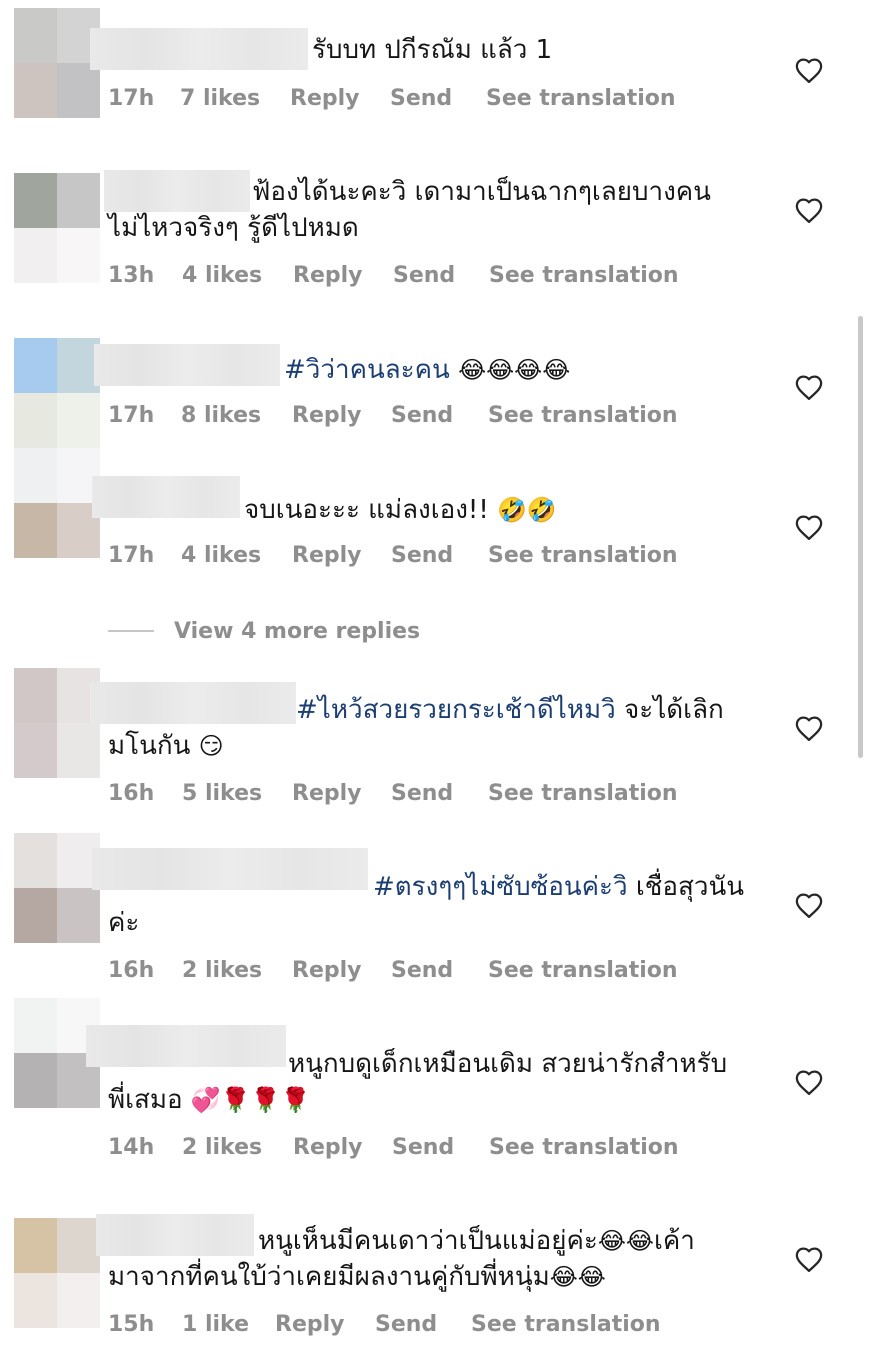 This screenshot has width=870, height=1368. Describe the element at coordinates (432, 50) in the screenshot. I see `comment-text: รับบท ปกีรณัม แล้ว 1` at that location.